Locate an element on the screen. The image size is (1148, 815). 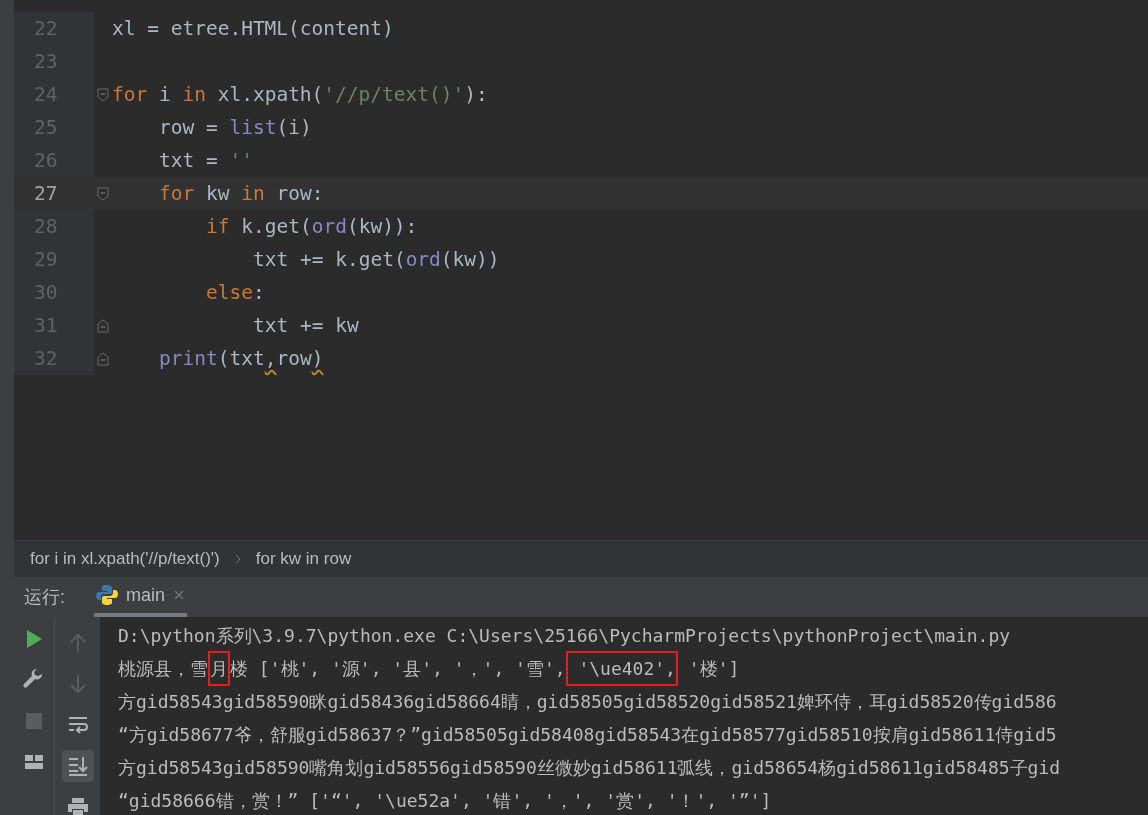
code-token: (kw)) is located at coordinates (470, 259).